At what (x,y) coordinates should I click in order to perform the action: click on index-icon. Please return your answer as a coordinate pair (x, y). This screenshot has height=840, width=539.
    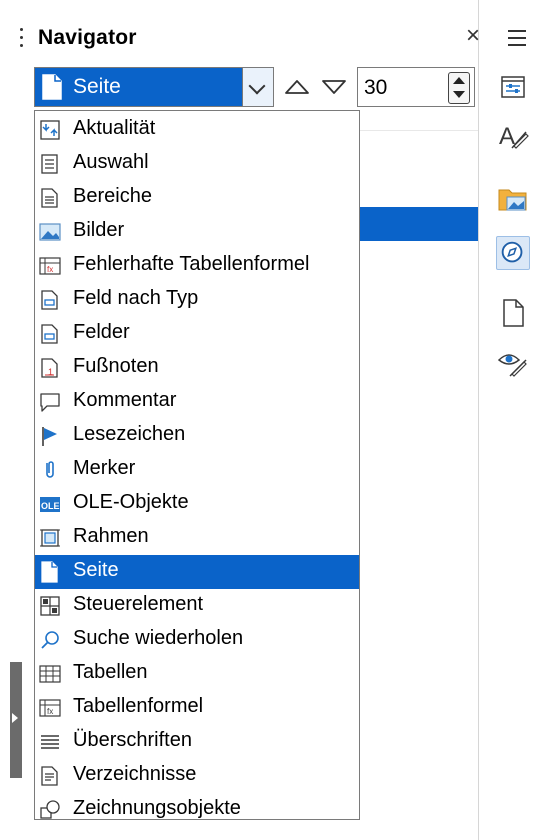
    Looking at the image, I should click on (49, 776).